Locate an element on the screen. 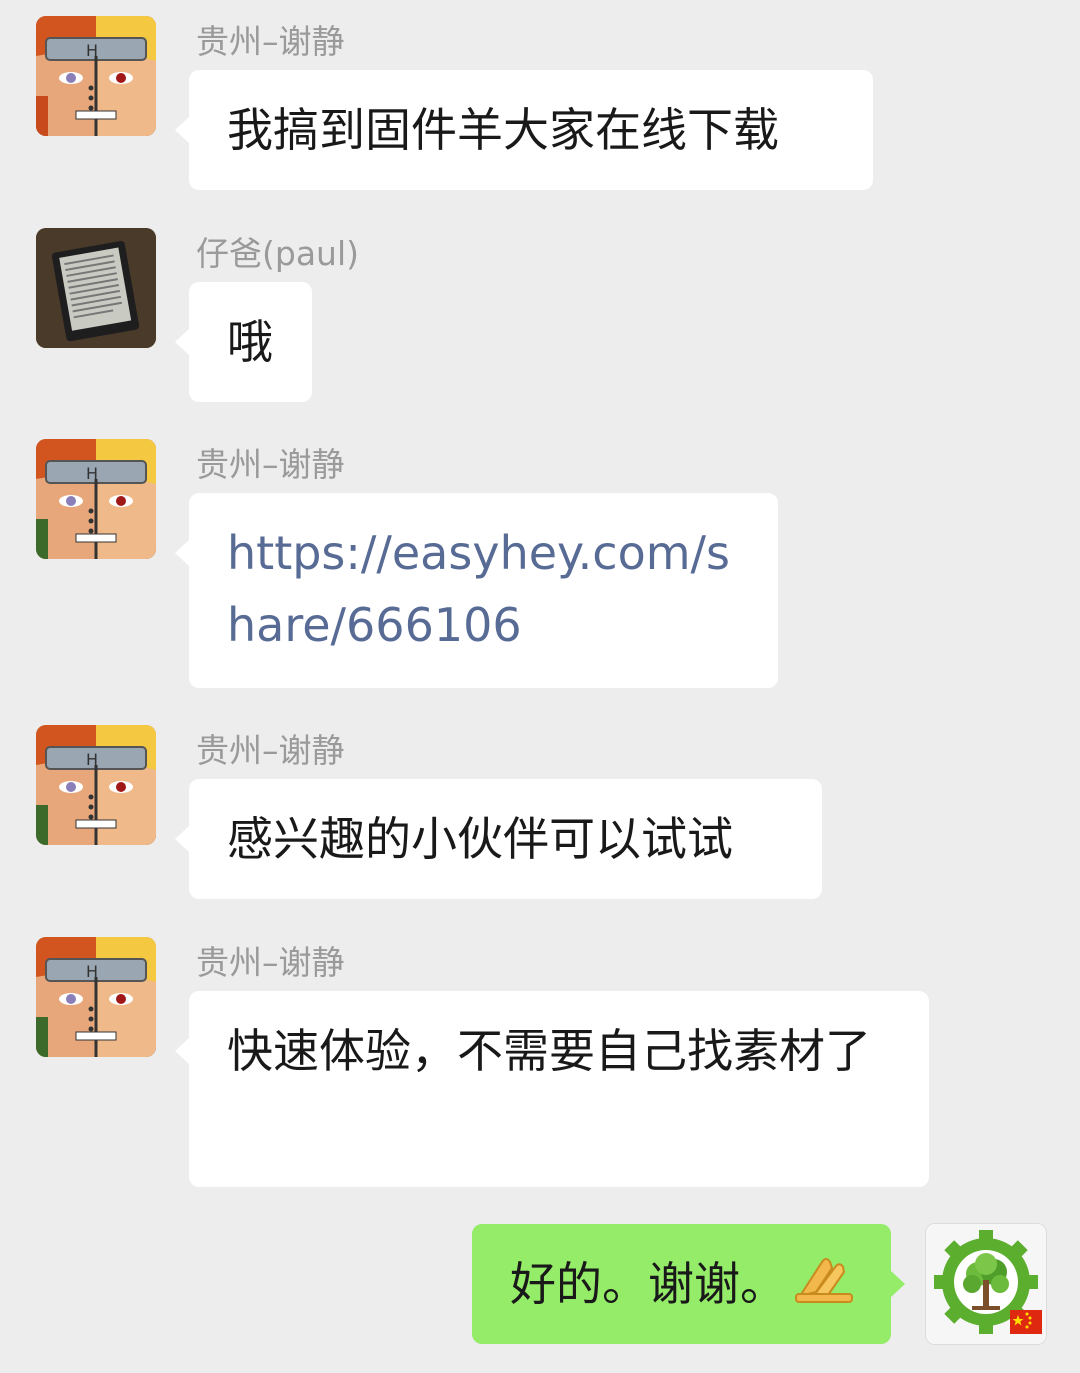 Image resolution: width=1080 pixels, height=1373 pixels. message-bubble: 哦 is located at coordinates (243, 342).